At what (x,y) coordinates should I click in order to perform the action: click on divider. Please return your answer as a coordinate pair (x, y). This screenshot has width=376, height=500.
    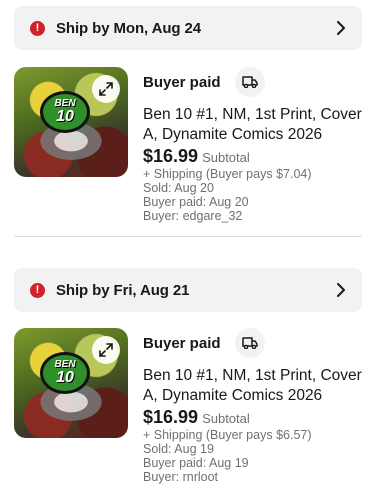
    Looking at the image, I should click on (188, 236).